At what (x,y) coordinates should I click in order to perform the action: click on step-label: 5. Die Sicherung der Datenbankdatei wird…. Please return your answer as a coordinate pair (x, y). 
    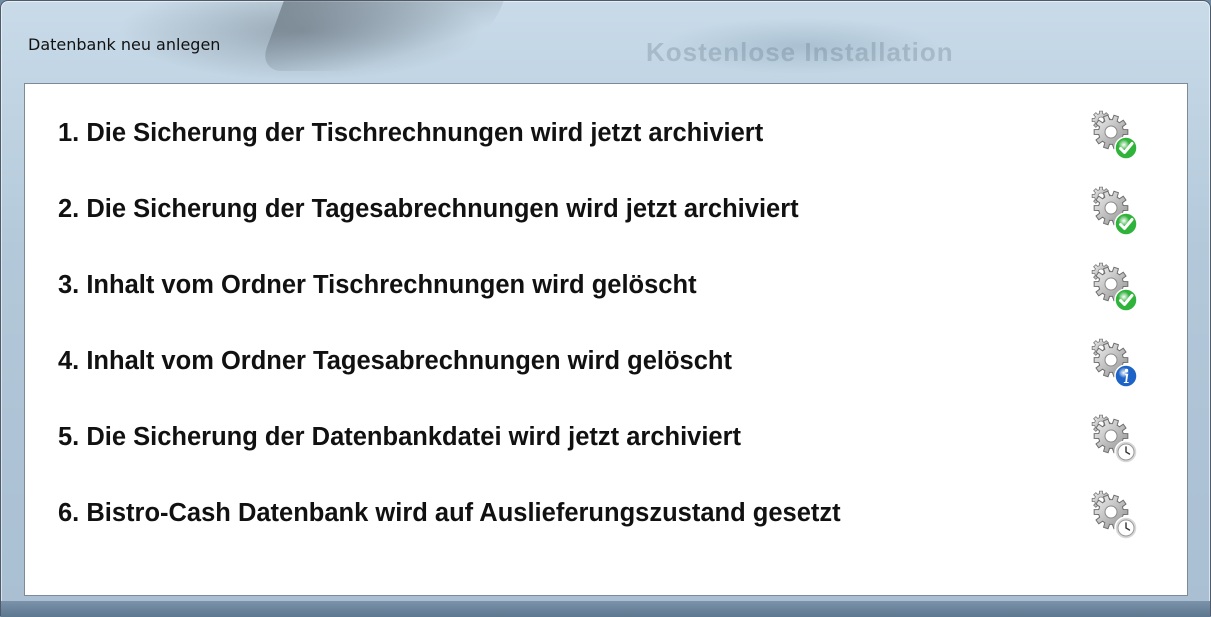
    Looking at the image, I should click on (400, 437).